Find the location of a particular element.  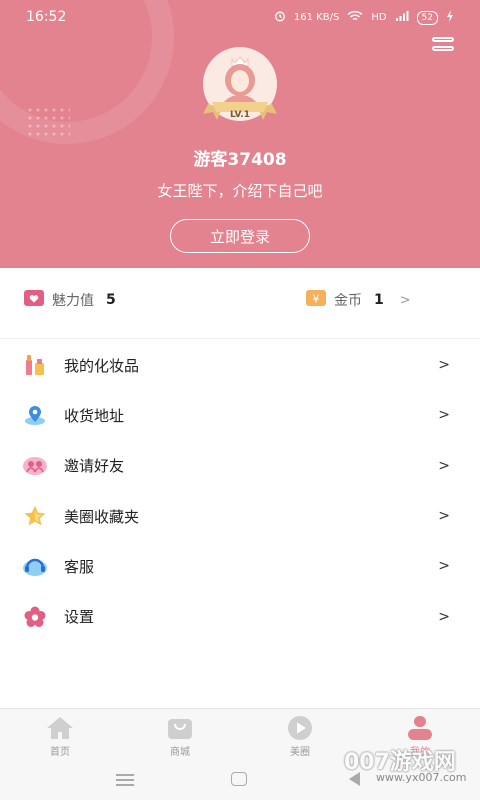

charging-icon is located at coordinates (450, 17).